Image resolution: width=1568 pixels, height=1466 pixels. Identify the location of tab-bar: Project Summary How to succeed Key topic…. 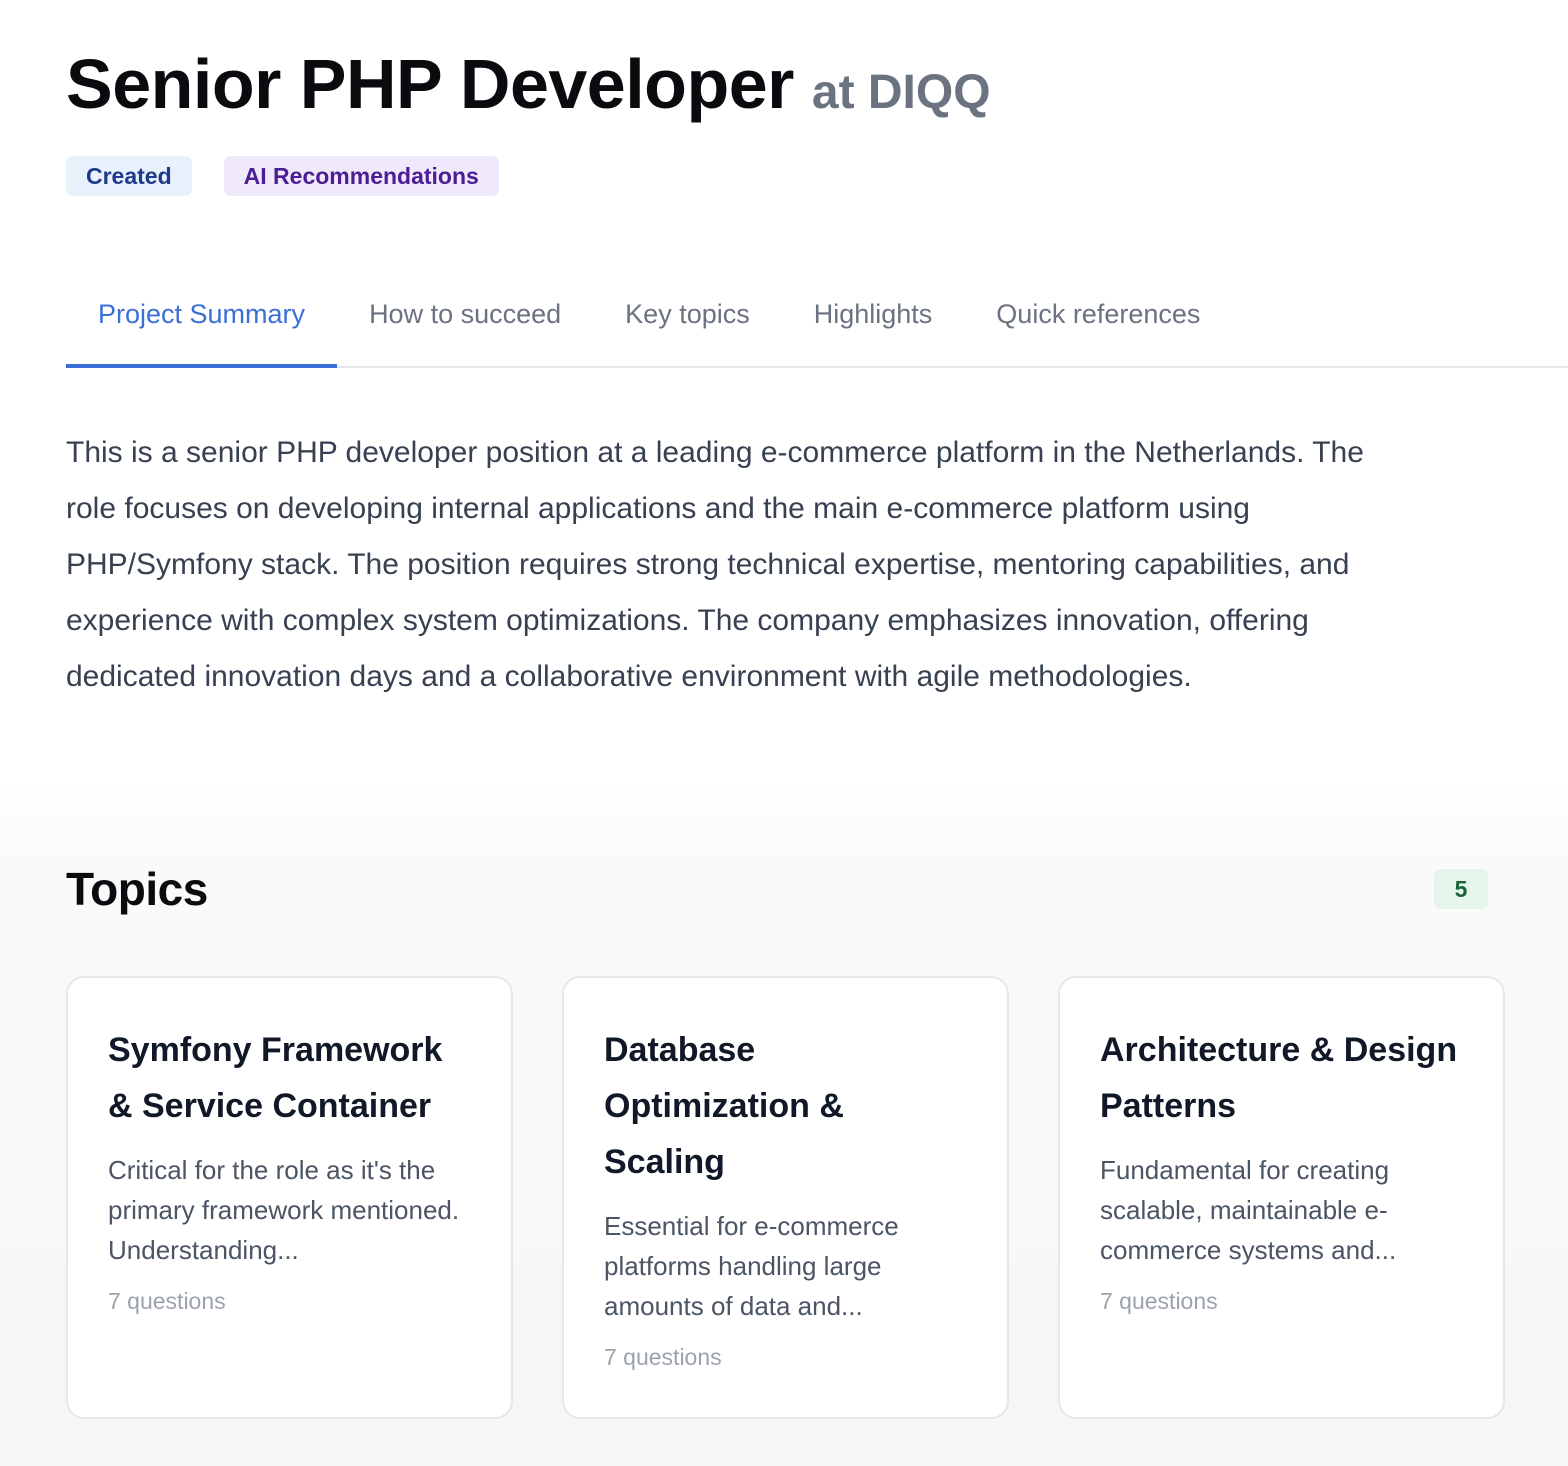
(817, 315).